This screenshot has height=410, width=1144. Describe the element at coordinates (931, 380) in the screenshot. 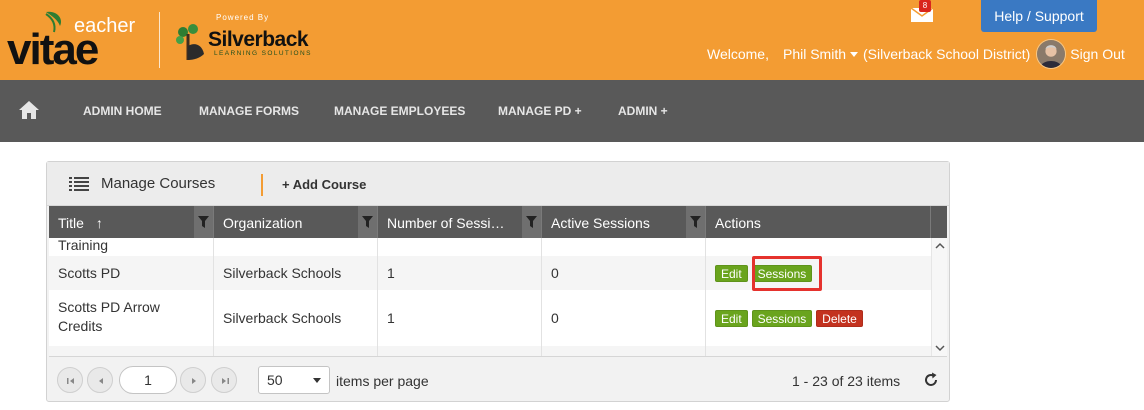

I see `refresh-icon` at that location.